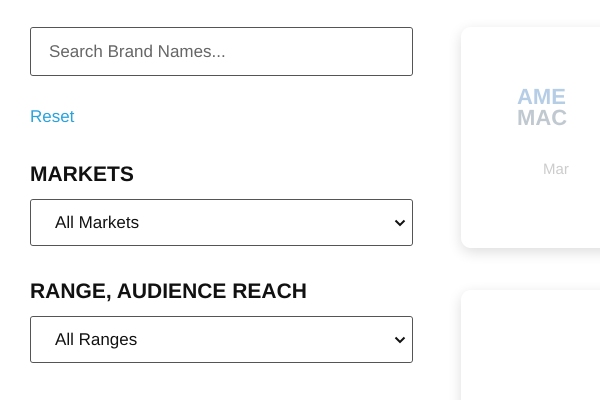 This screenshot has width=600, height=400. Describe the element at coordinates (169, 292) in the screenshot. I see `filter-heading: RANGE, AUDIENCE REACH` at that location.